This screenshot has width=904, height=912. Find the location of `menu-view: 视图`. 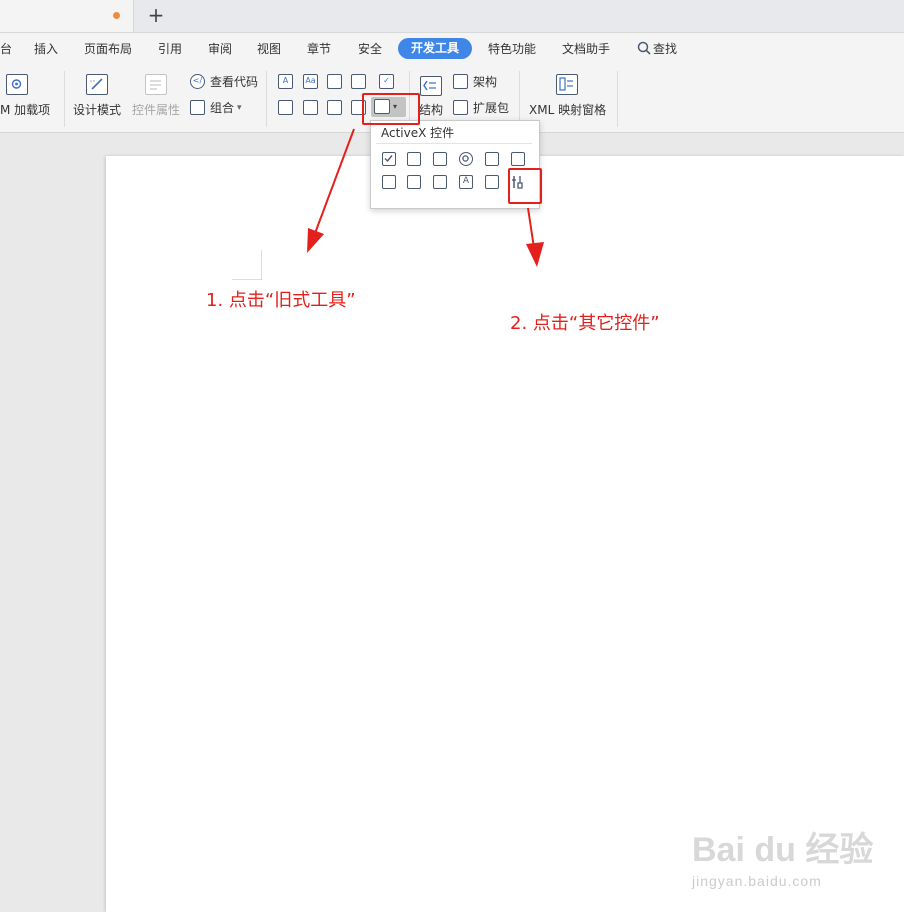

menu-view: 视图 is located at coordinates (269, 49).